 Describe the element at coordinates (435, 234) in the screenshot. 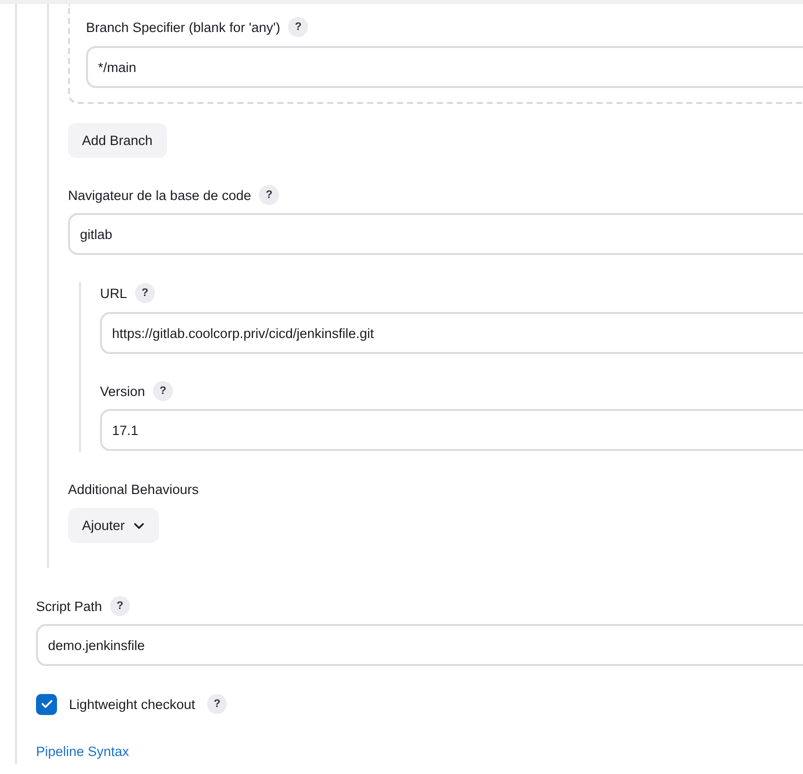

I see `input-field: gitlab` at that location.